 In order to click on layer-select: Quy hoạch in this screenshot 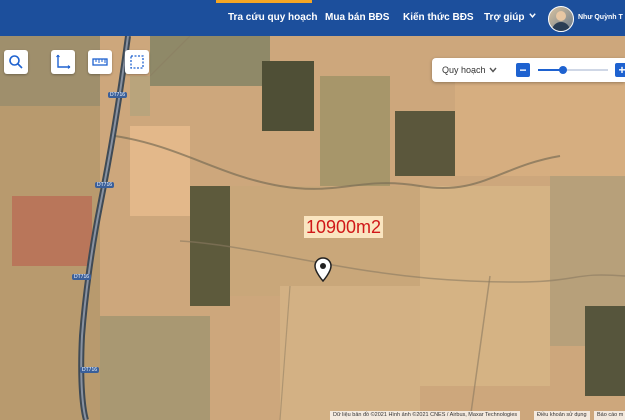, I will do `click(464, 70)`.